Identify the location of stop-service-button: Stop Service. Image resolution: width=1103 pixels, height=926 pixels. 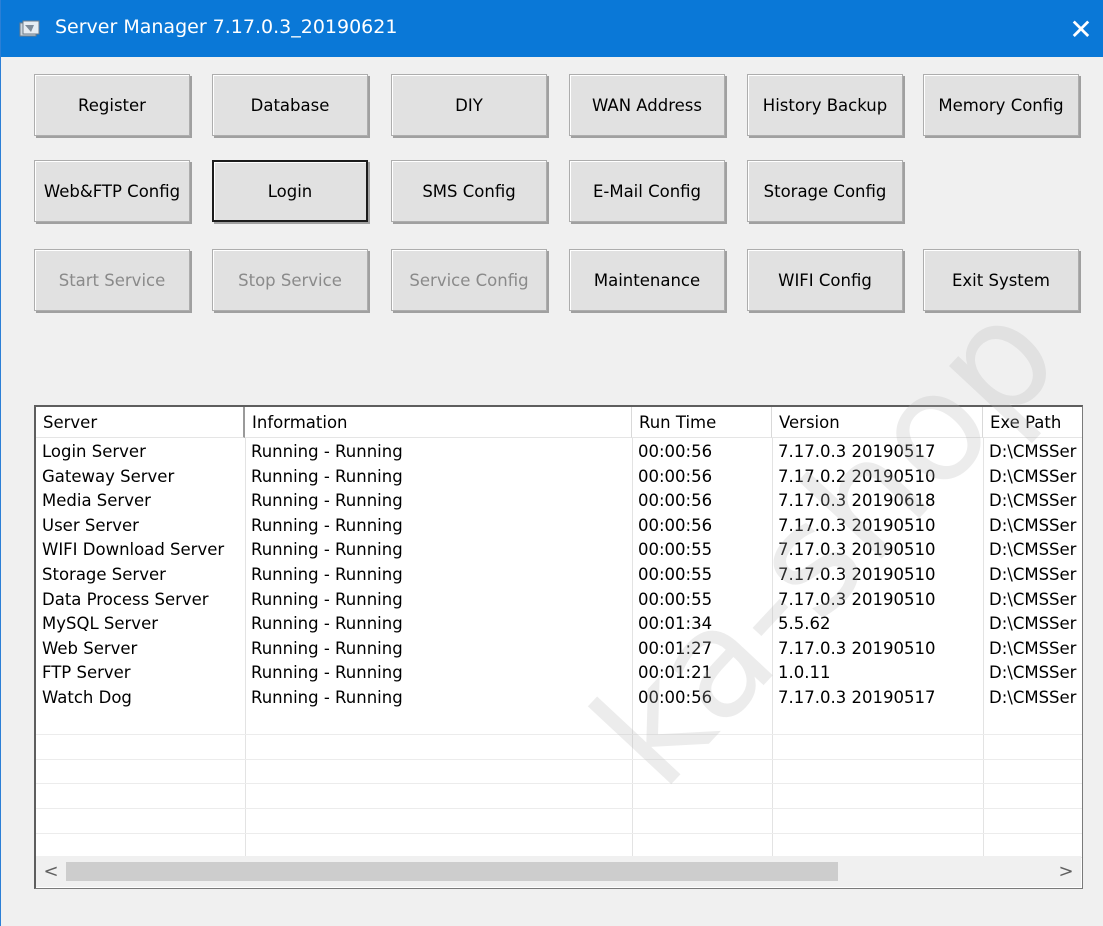
(290, 280).